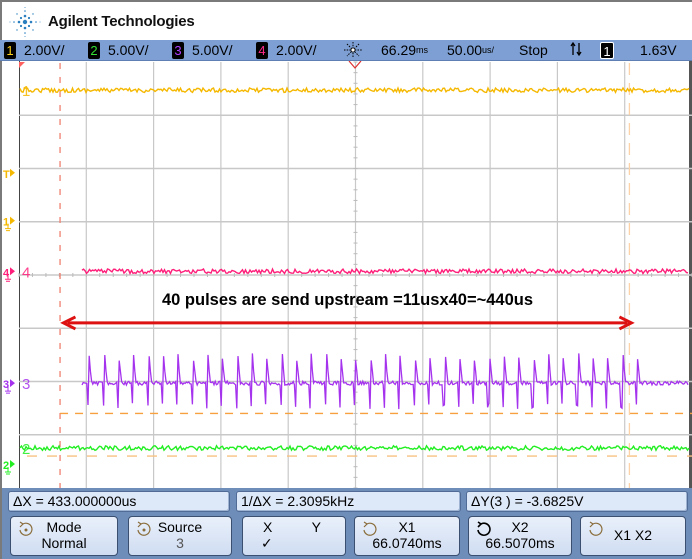  Describe the element at coordinates (346, 20) in the screenshot. I see `brand-bar: Agilent Technologies` at that location.